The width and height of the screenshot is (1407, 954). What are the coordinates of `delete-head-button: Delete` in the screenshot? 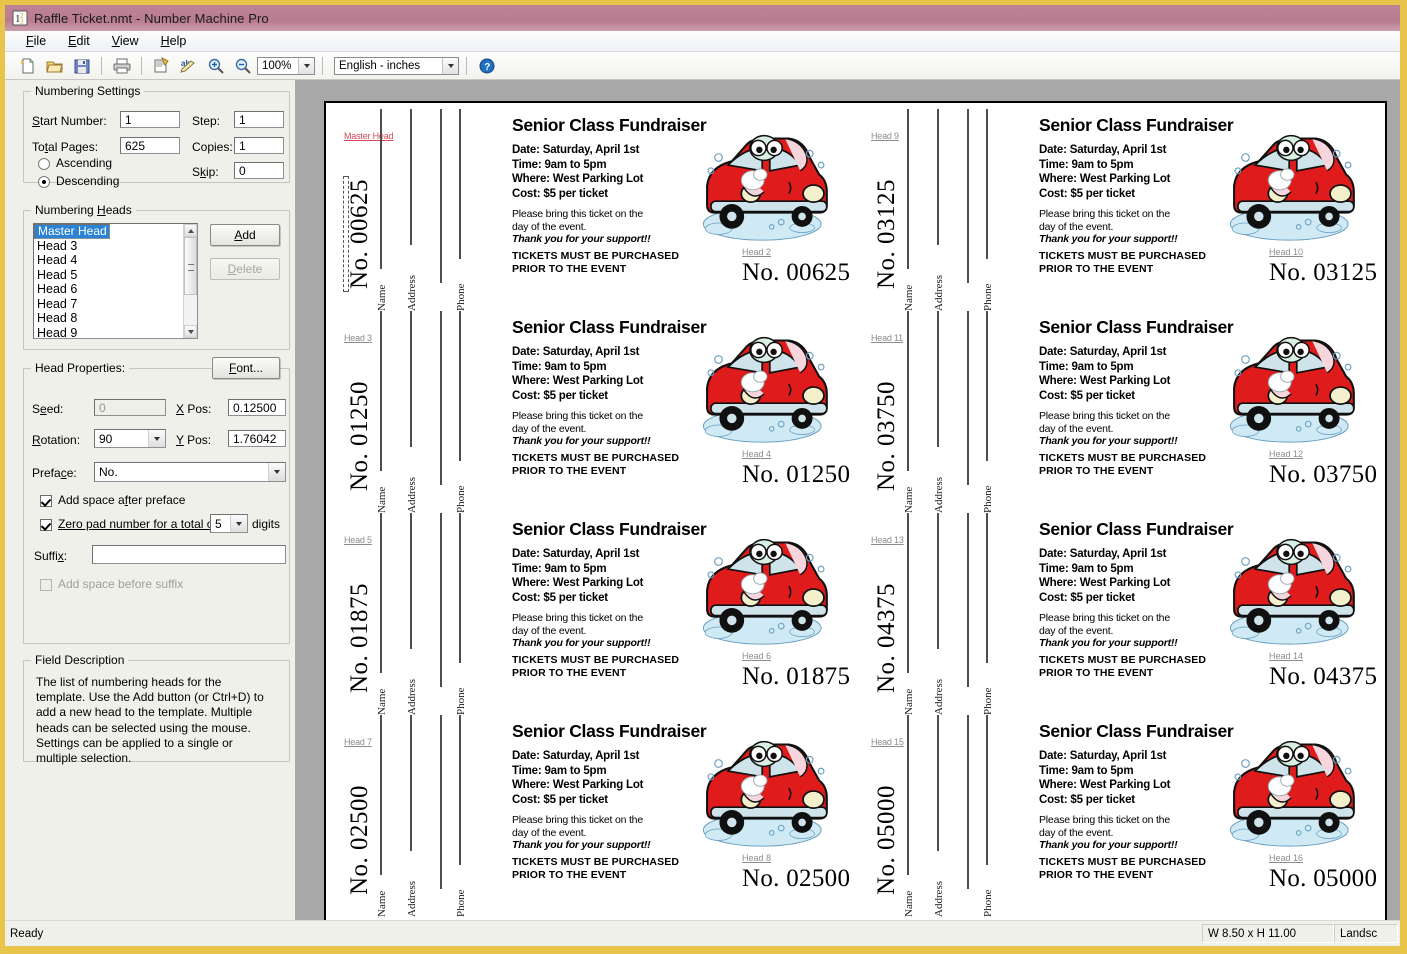 It's located at (245, 269).